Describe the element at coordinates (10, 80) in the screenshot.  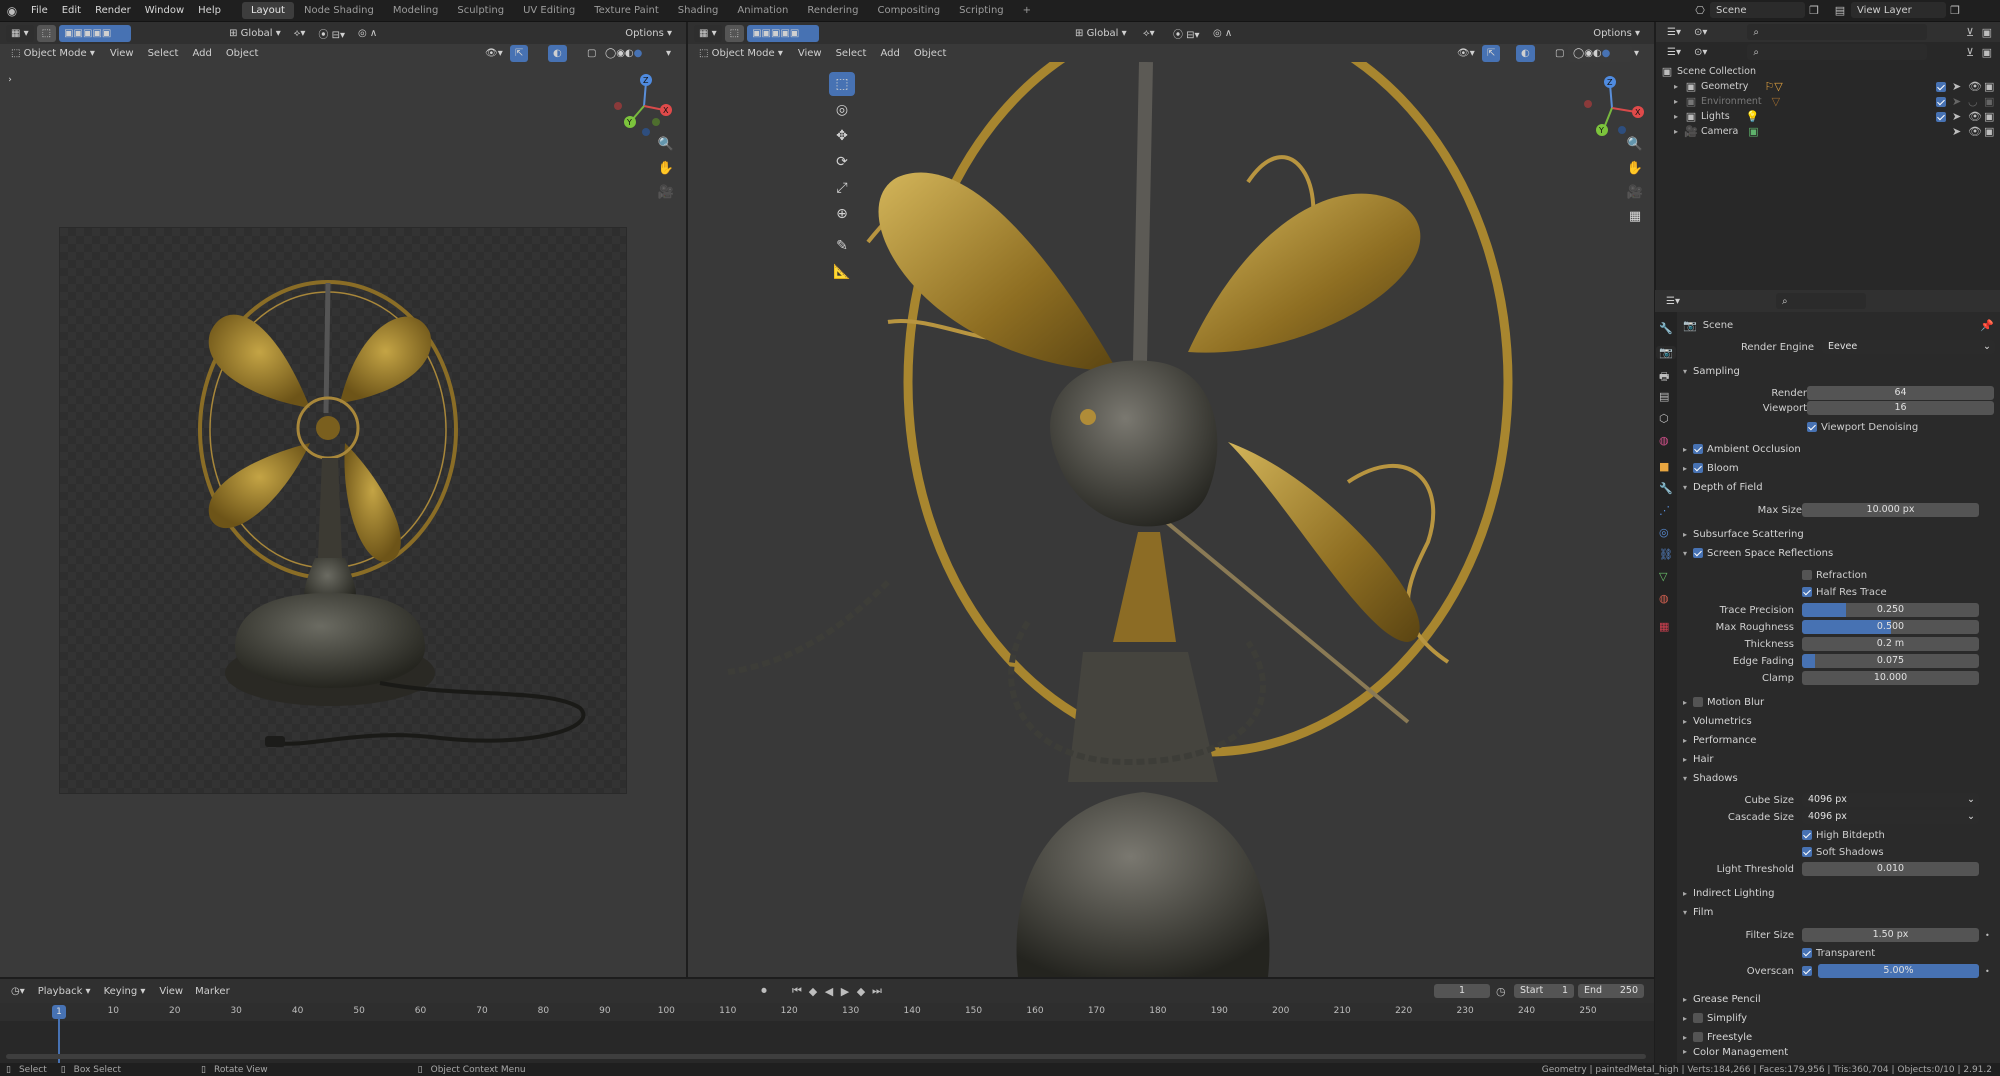
I see `left-arrow-icon: ›` at that location.